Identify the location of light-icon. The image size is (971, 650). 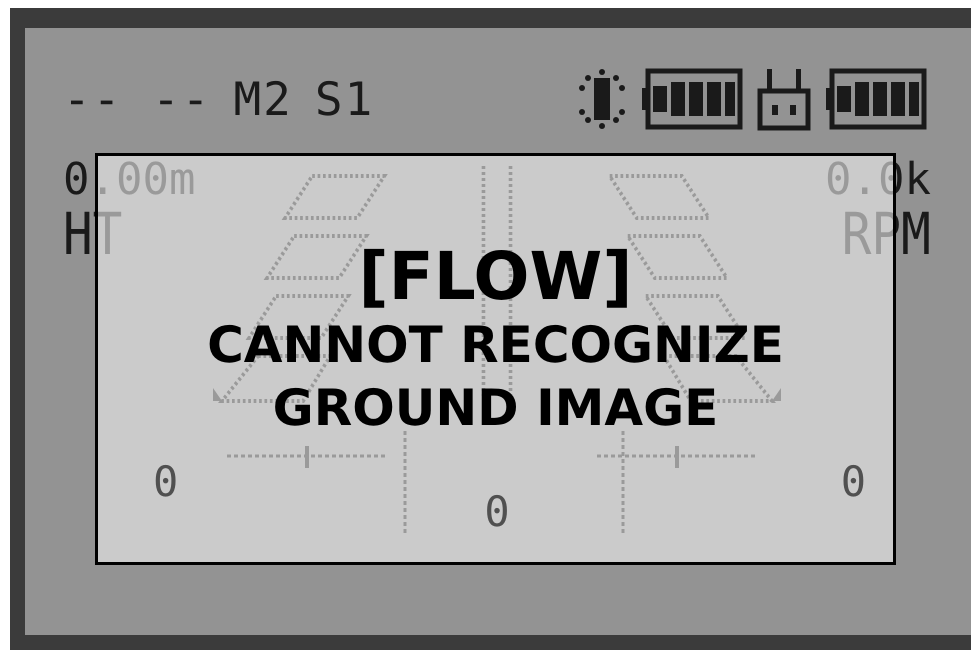
(602, 99).